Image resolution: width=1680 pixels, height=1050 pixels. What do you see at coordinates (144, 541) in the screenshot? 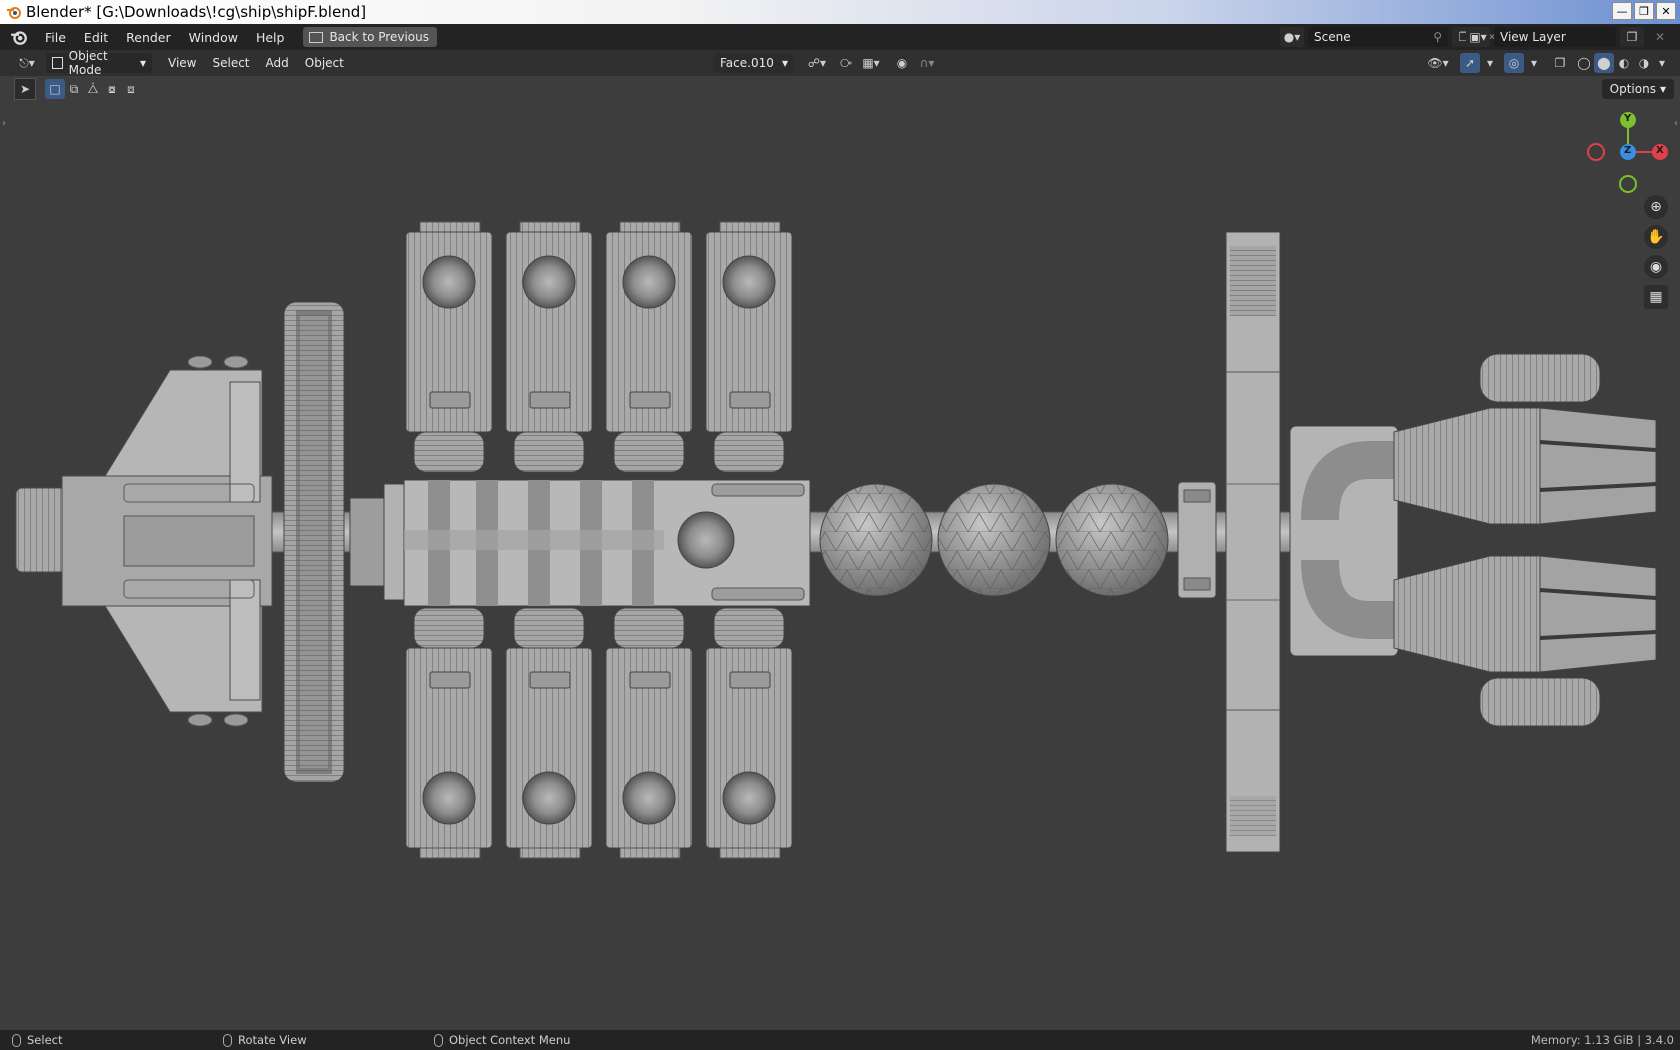
I see `ship-nose` at bounding box center [144, 541].